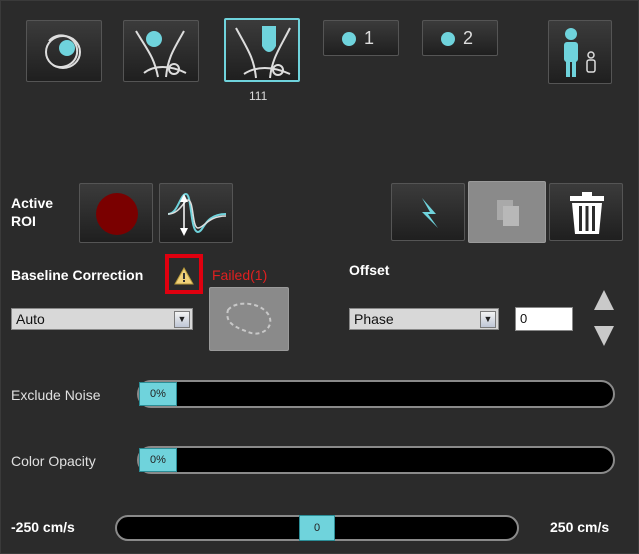 This screenshot has height=554, width=639. I want to click on flow-curve-button, so click(196, 213).